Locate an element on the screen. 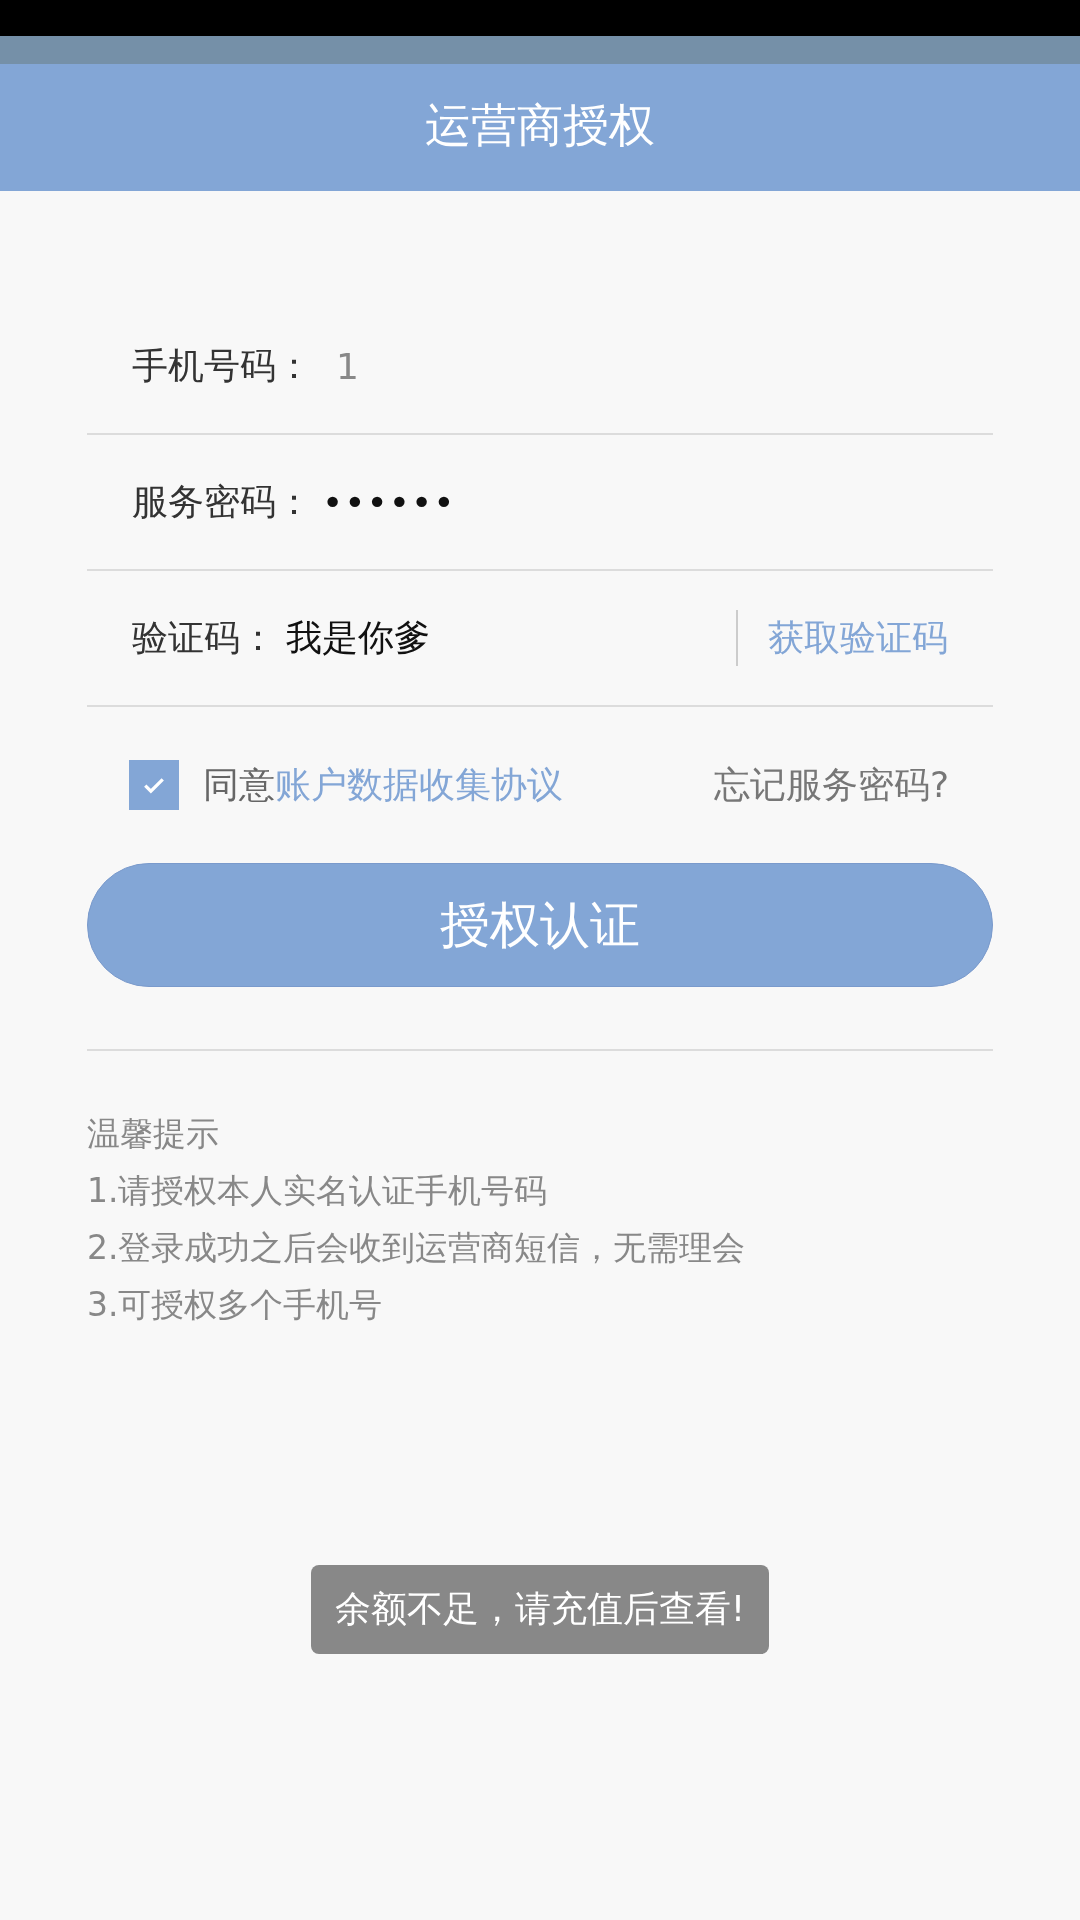 The image size is (1080, 1920). checkbox is located at coordinates (154, 785).